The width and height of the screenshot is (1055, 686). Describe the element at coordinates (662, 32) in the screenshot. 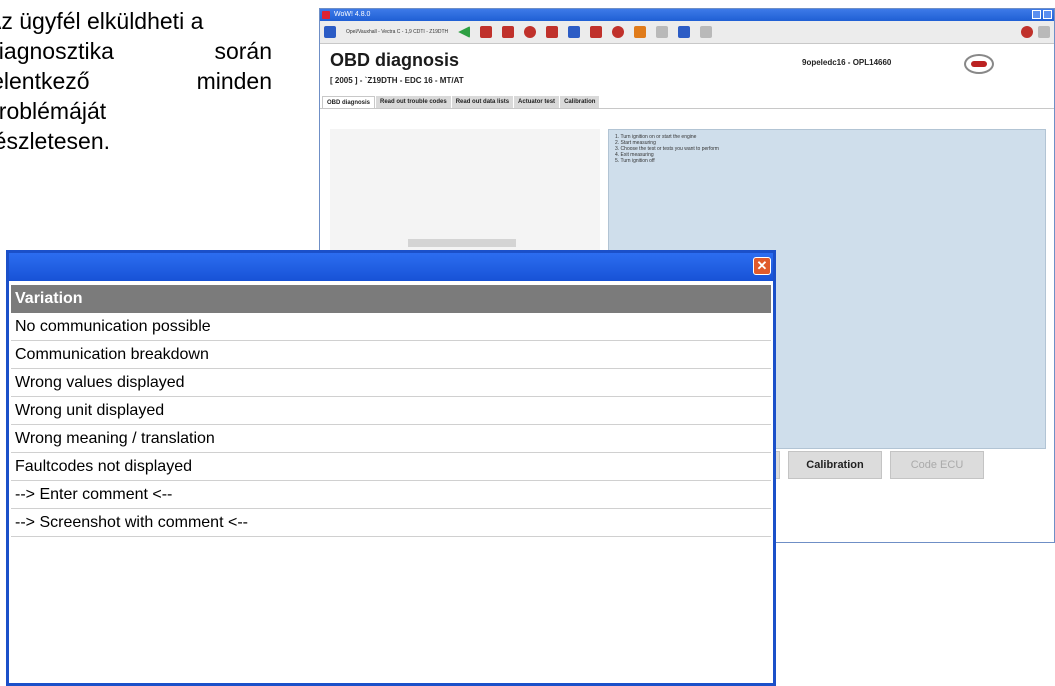

I see `print-icon` at that location.